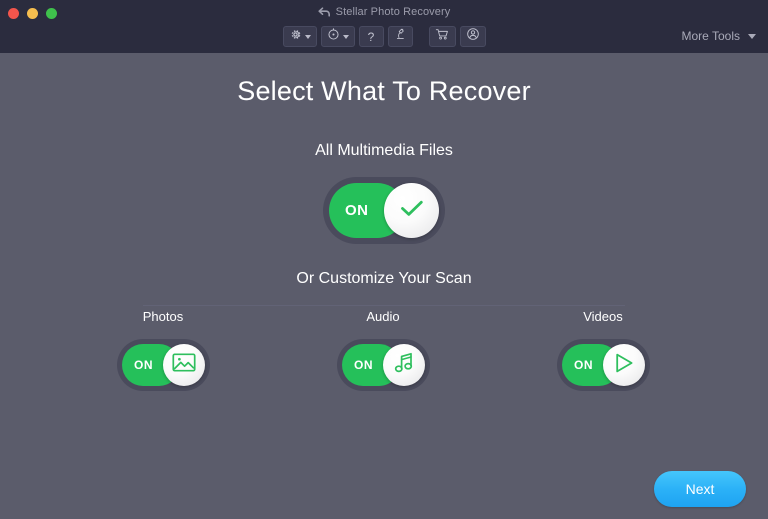  I want to click on close-button, so click(13, 13).